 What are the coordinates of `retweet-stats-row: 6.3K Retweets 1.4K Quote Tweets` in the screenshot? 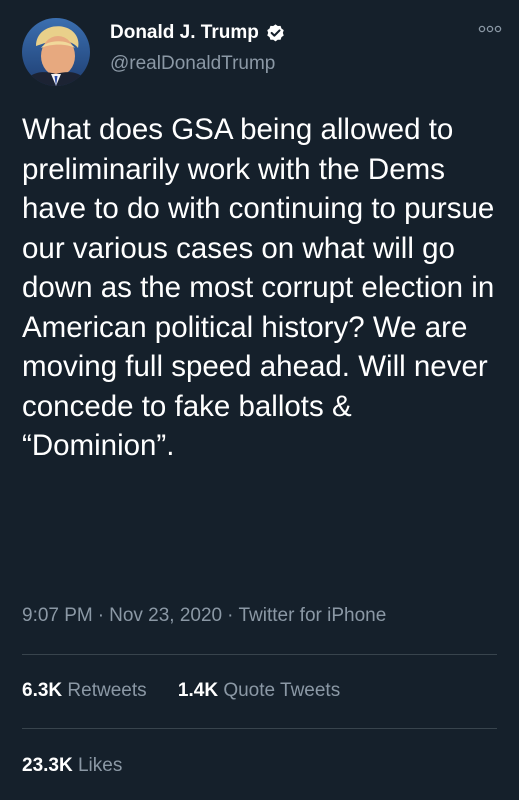 It's located at (181, 691).